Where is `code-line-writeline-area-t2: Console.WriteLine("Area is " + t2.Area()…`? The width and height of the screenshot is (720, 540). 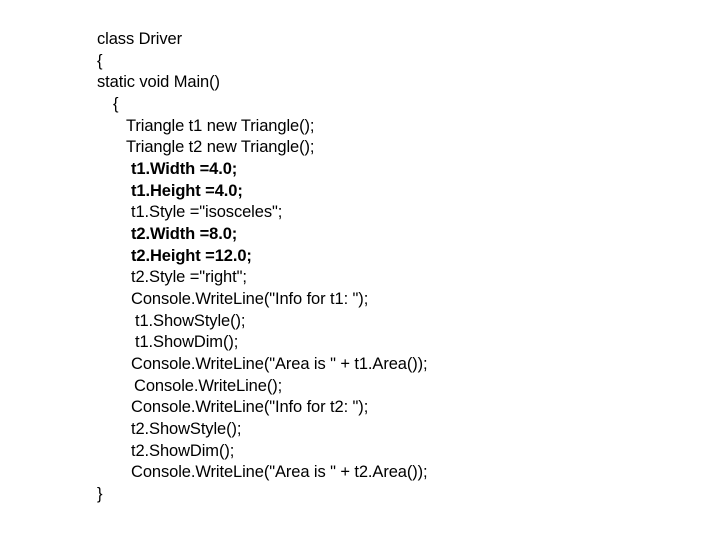 code-line-writeline-area-t2: Console.WriteLine("Area is " + t2.Area()… is located at coordinates (279, 472).